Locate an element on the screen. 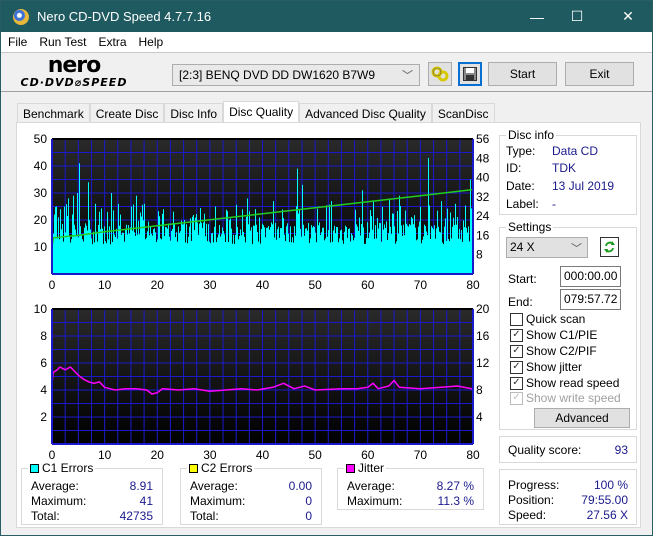 The height and width of the screenshot is (536, 653). progress-label: Progress: is located at coordinates (534, 485).